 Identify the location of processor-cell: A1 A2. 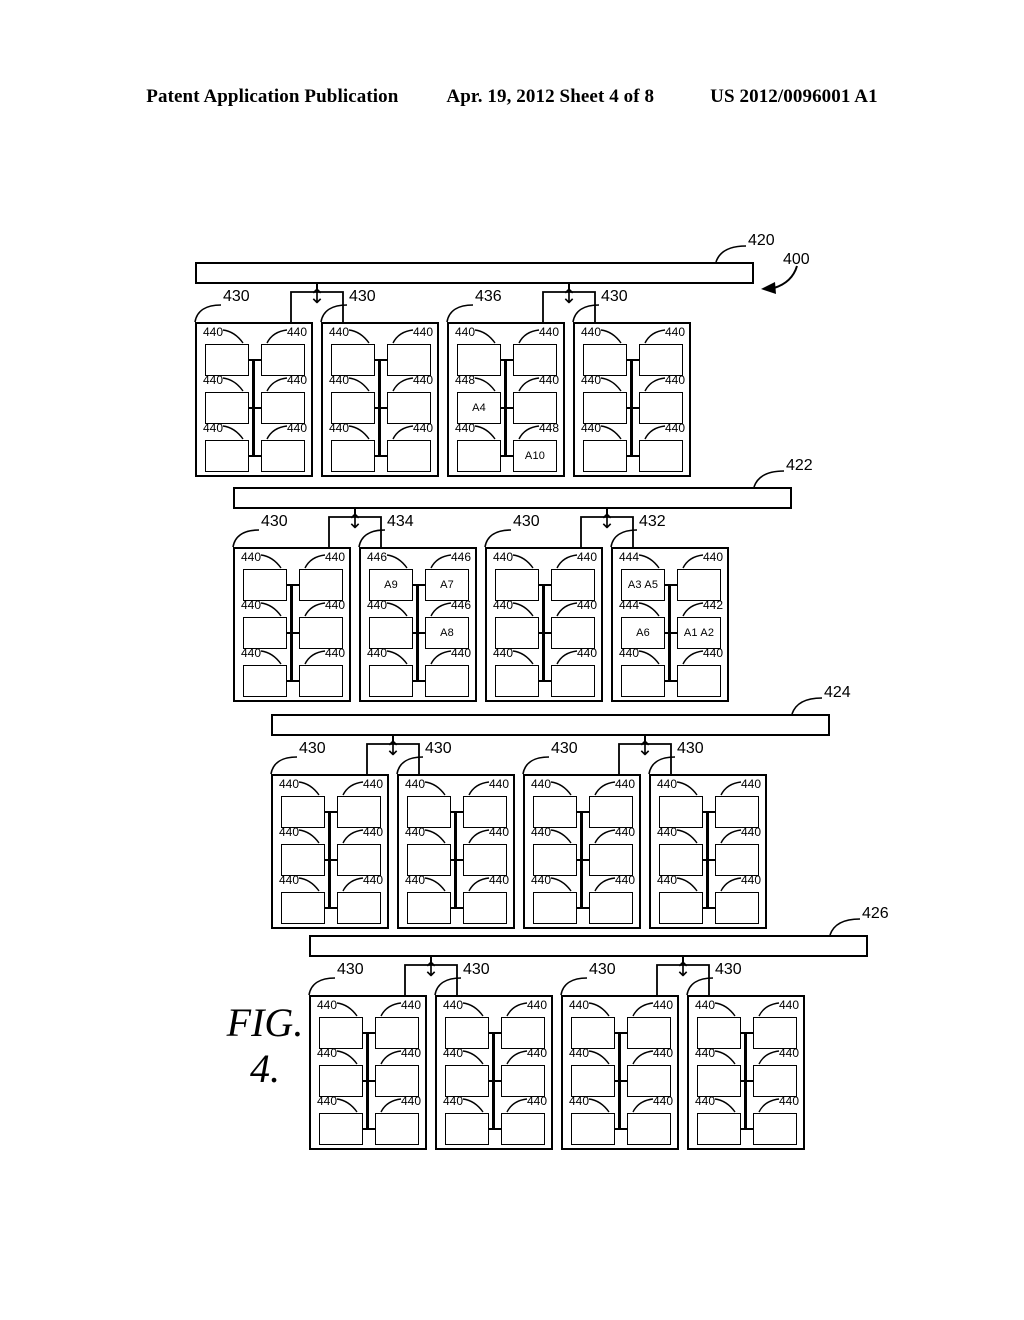
(699, 633).